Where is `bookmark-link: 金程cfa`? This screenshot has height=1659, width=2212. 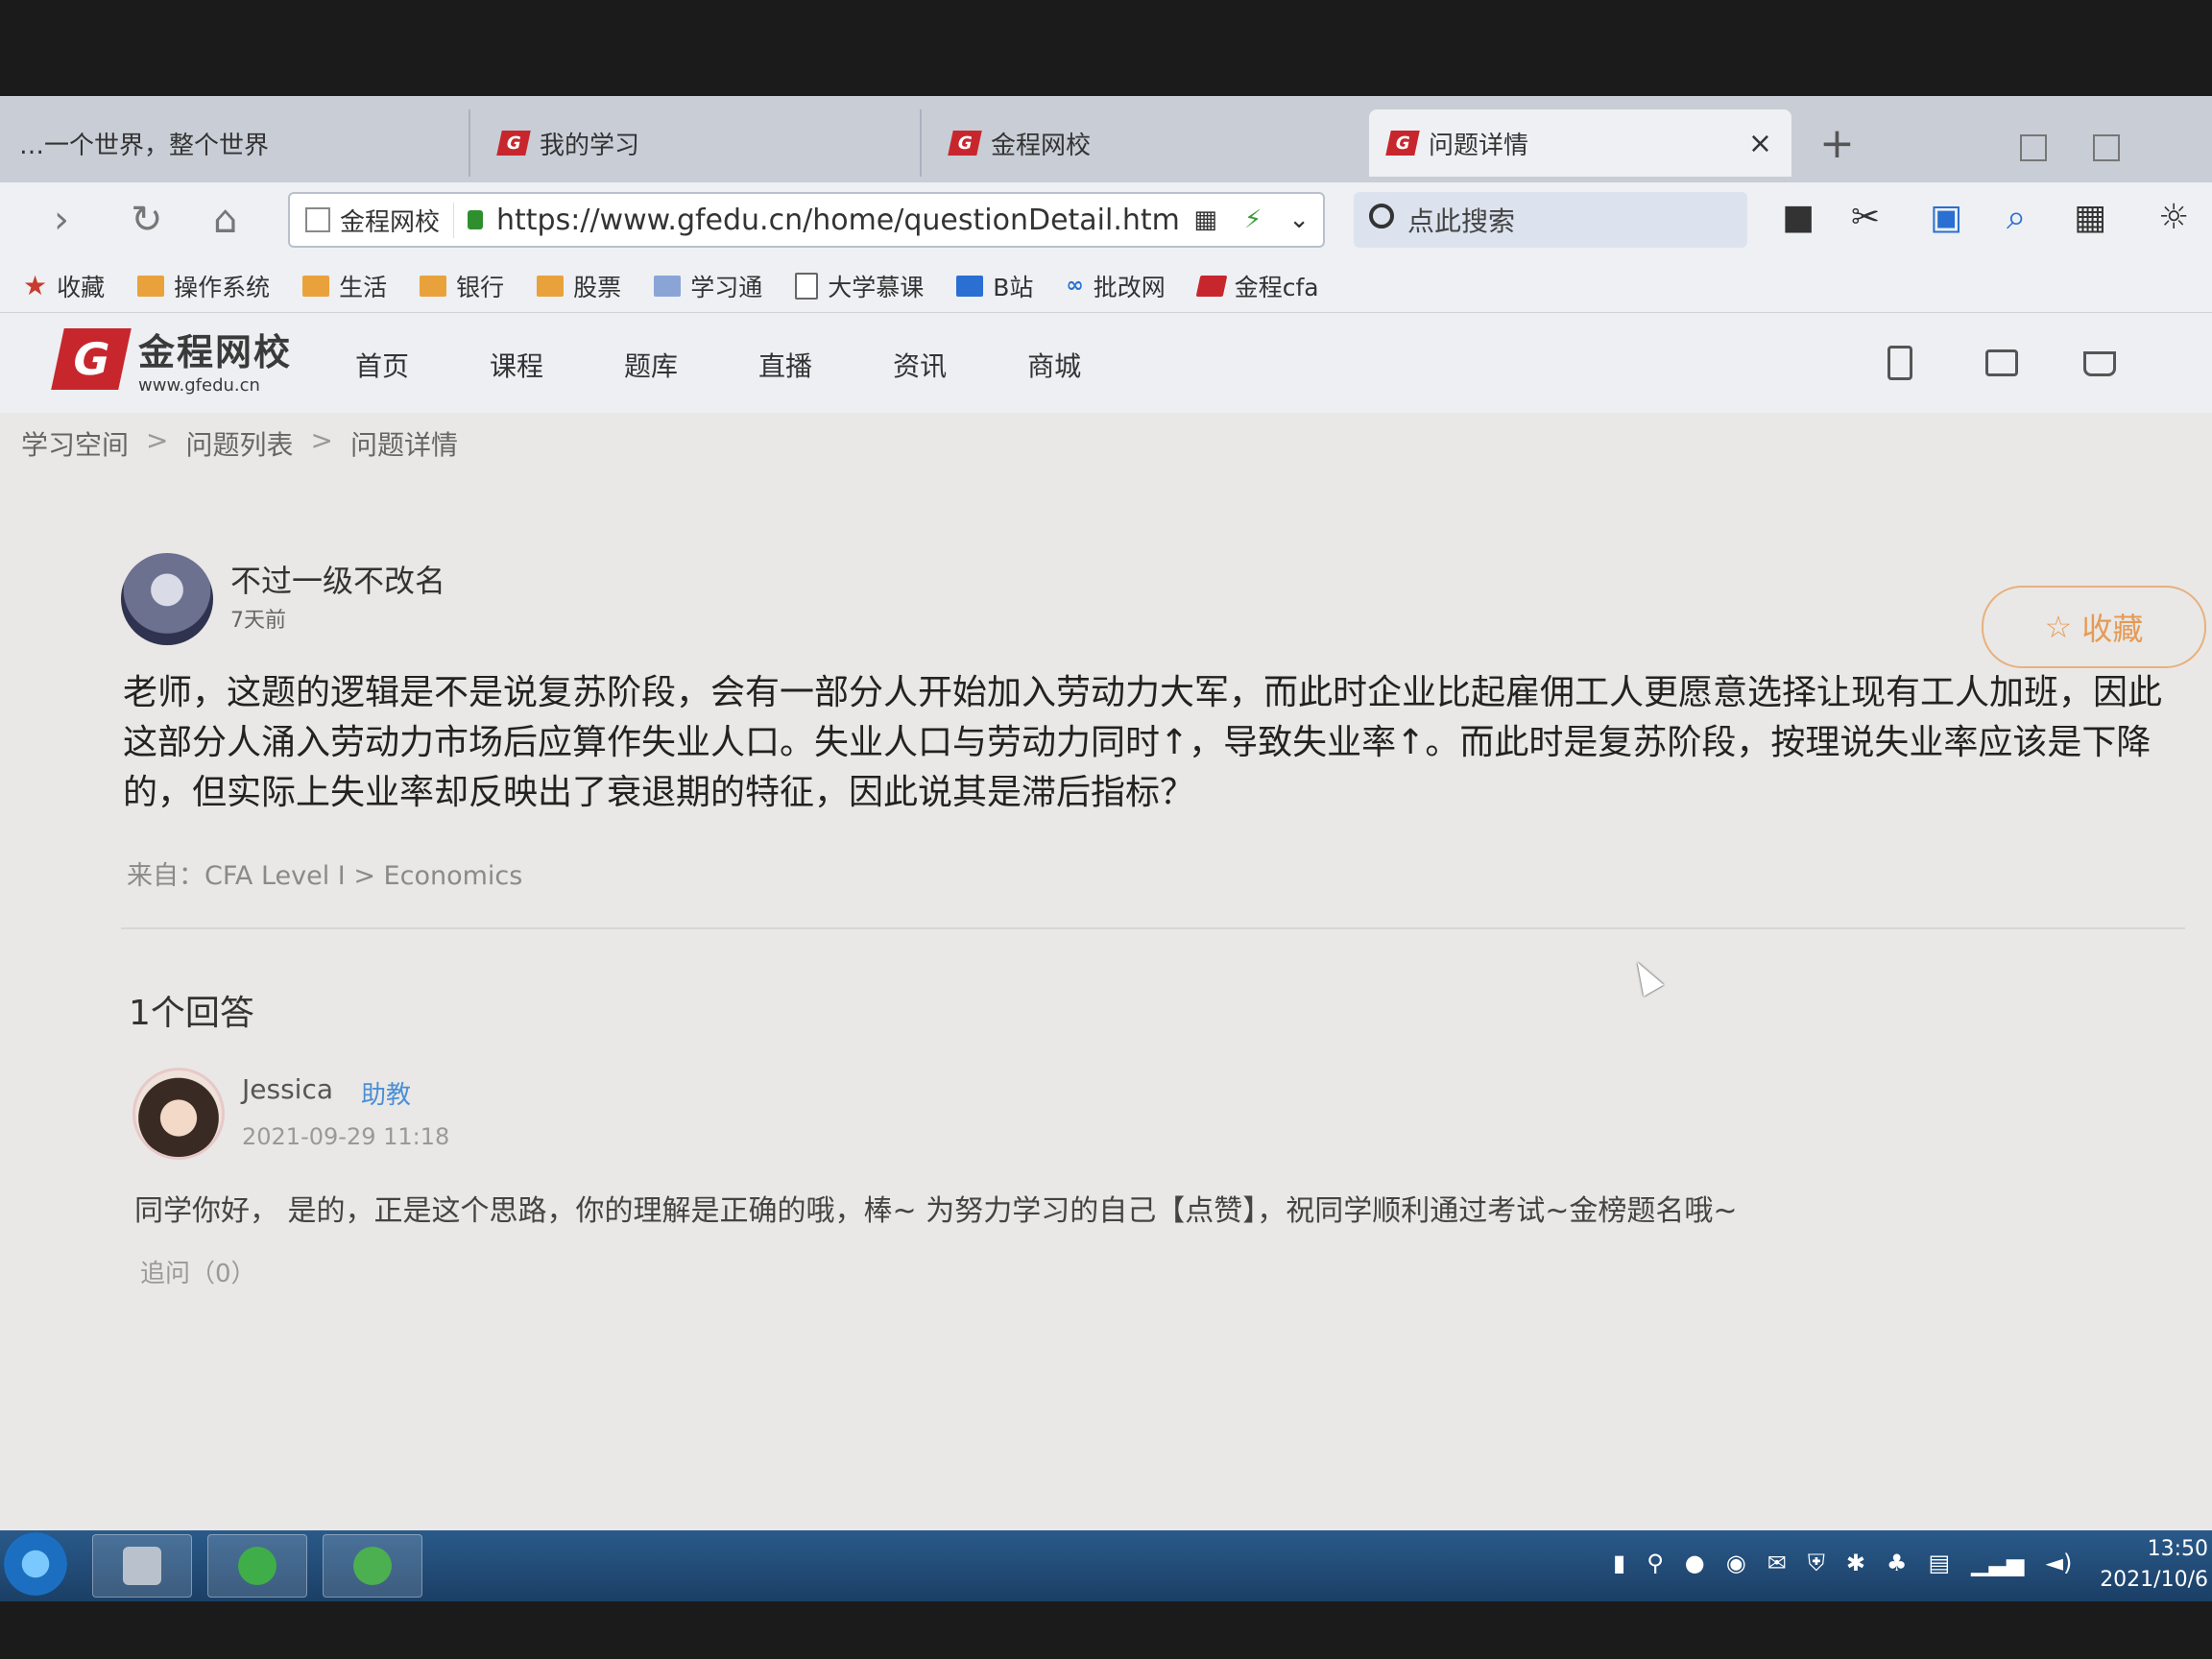 bookmark-link: 金程cfa is located at coordinates (1257, 286).